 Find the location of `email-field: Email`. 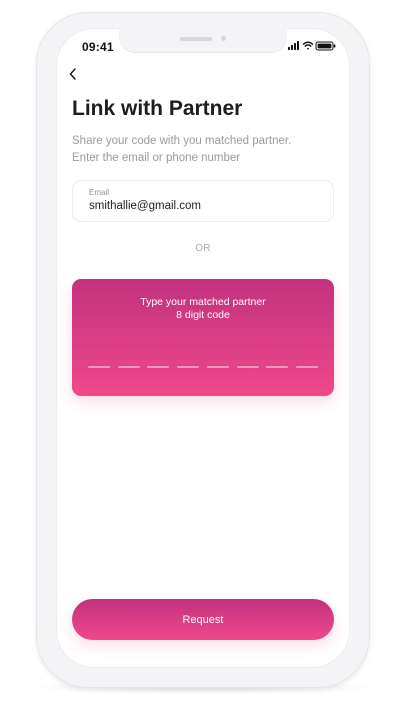

email-field: Email is located at coordinates (203, 201).